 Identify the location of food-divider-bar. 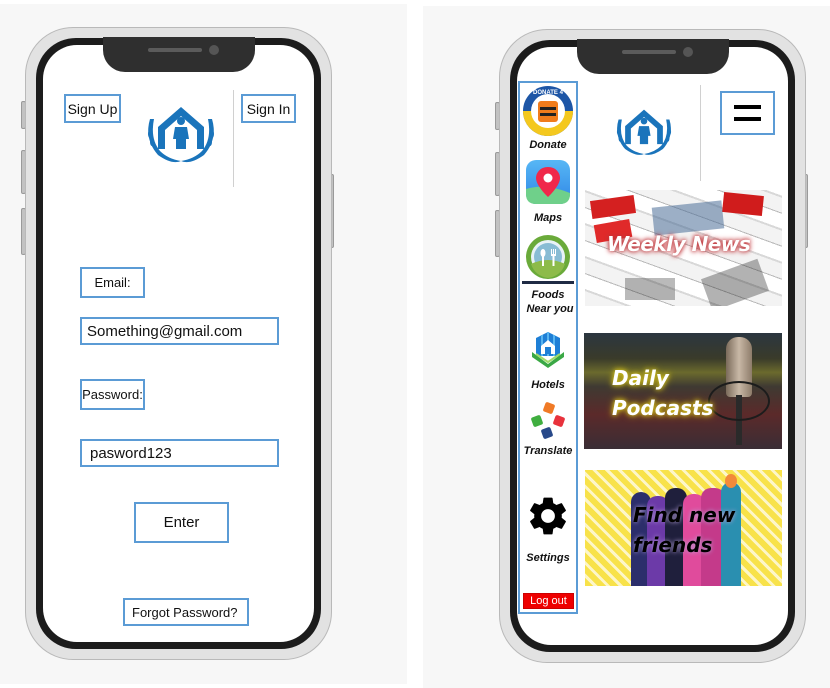
(548, 282).